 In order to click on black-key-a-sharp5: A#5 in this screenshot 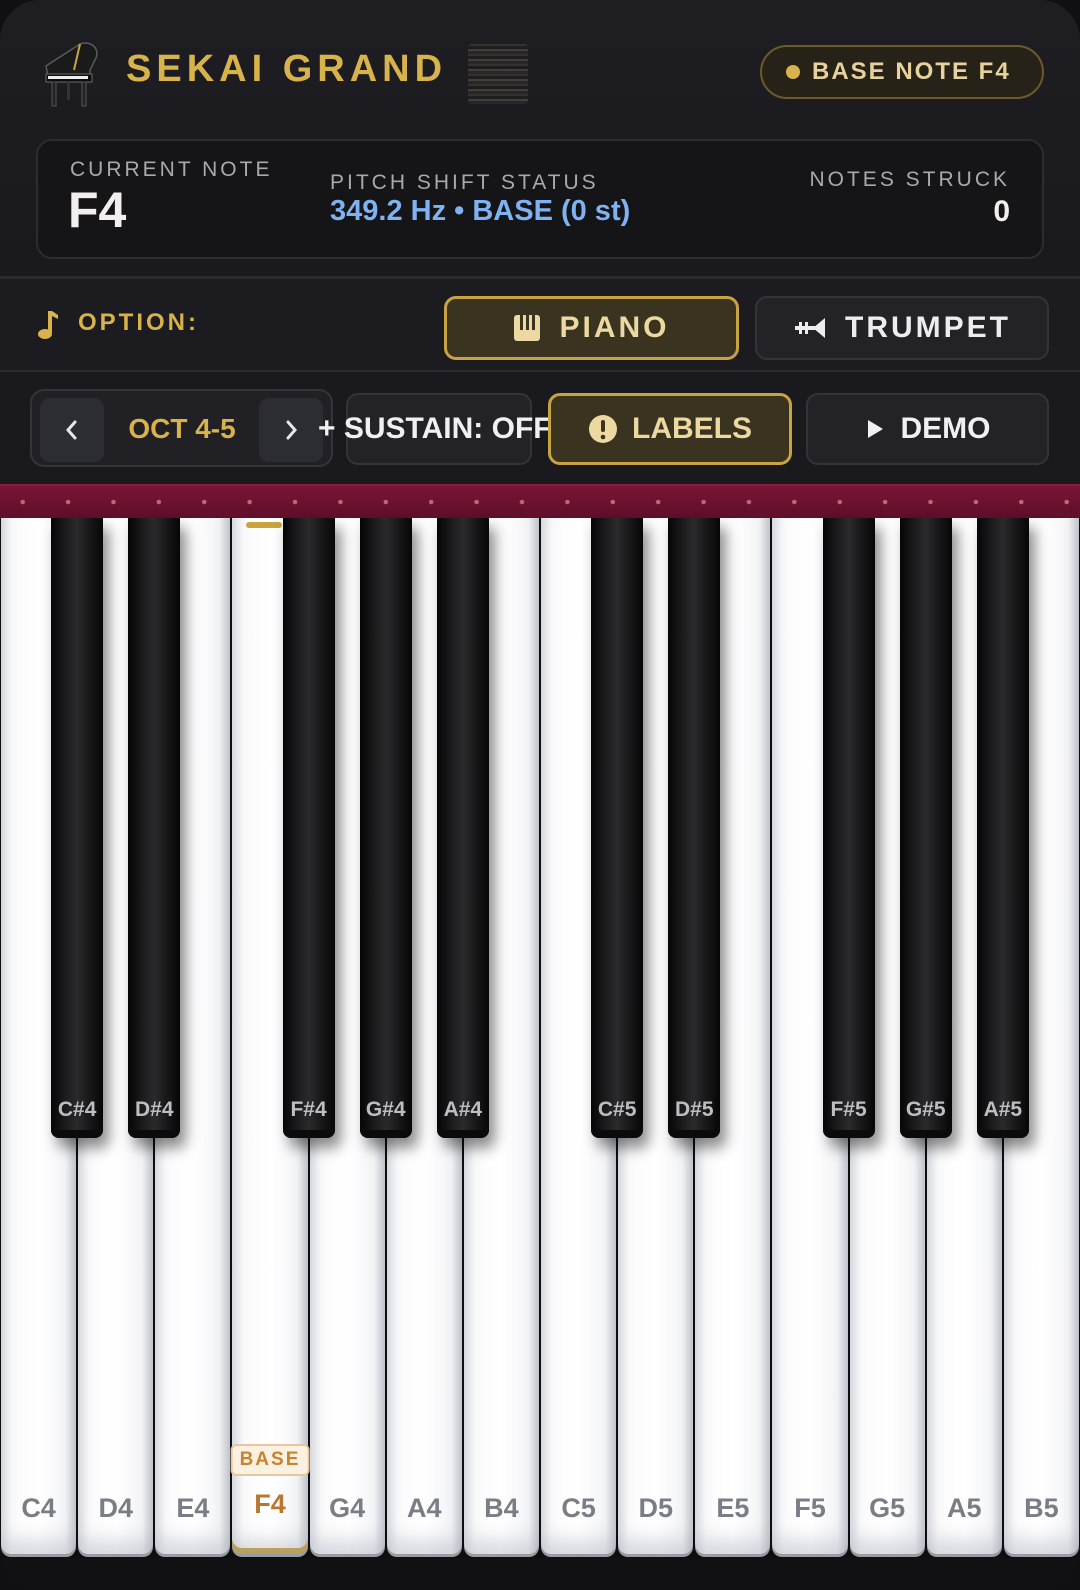, I will do `click(1002, 828)`.